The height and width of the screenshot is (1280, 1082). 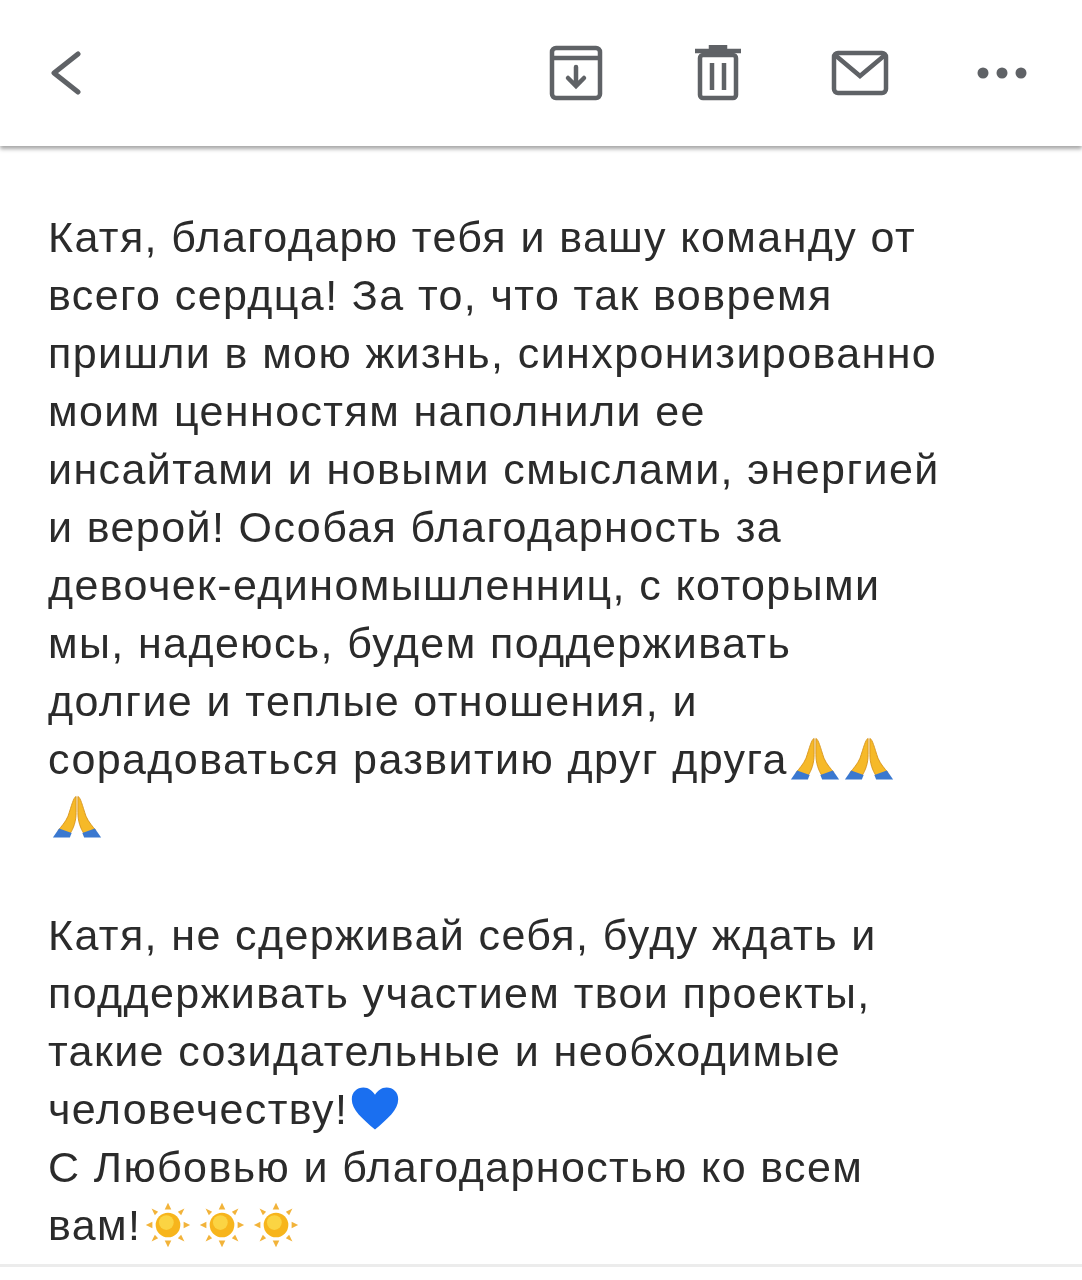 What do you see at coordinates (576, 73) in the screenshot?
I see `archive-icon` at bounding box center [576, 73].